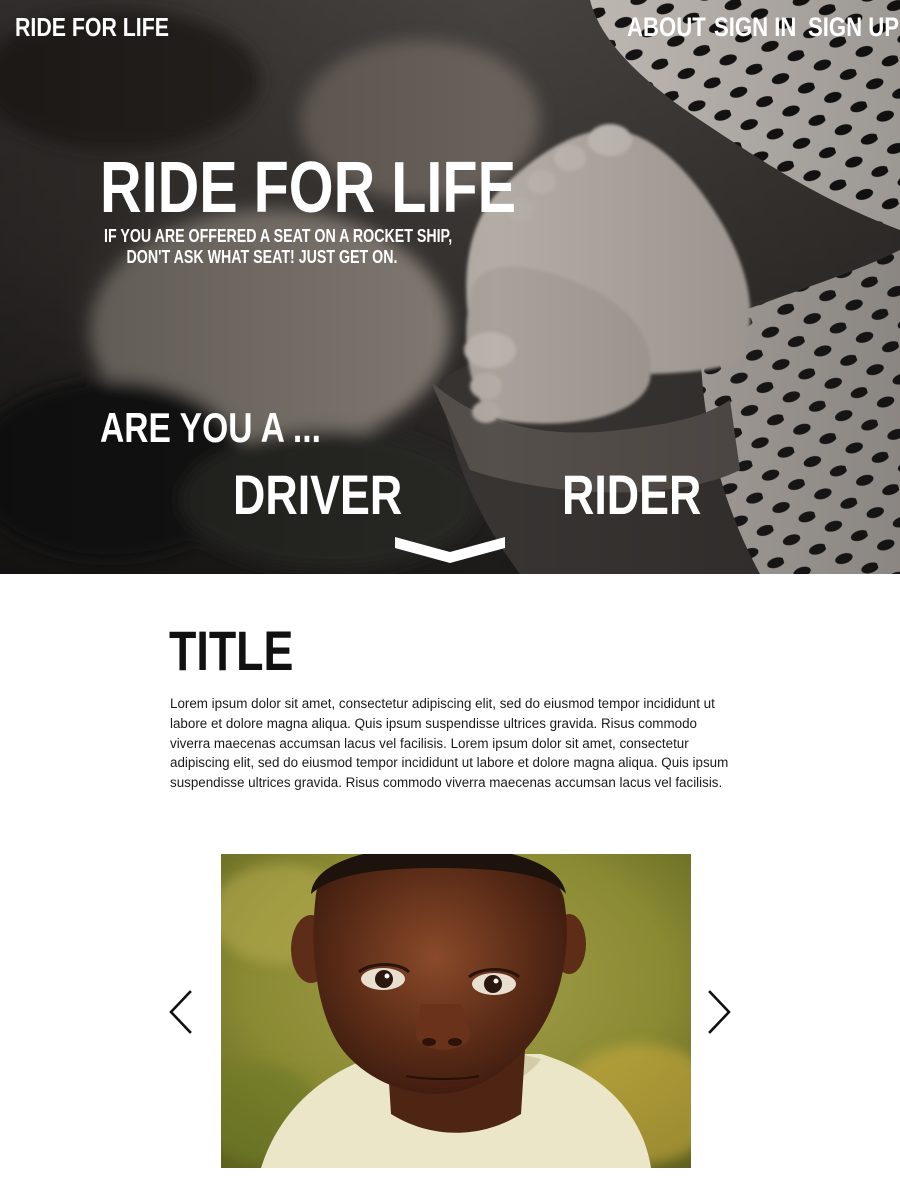 The width and height of the screenshot is (900, 1200). Describe the element at coordinates (755, 27) in the screenshot. I see `nav-sign-in-link: SIGN IN` at that location.